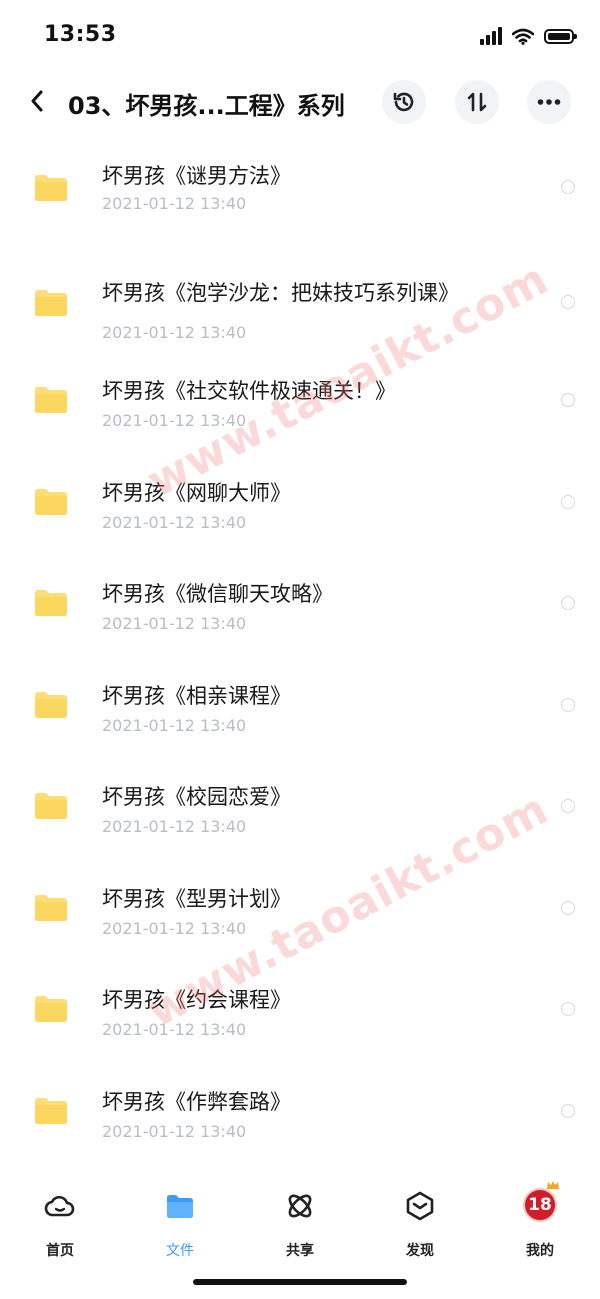 The image size is (600, 1299). Describe the element at coordinates (300, 309) in the screenshot. I see `file-row: 坏男孩《泡学沙龙：把妹技巧系列课》 2021-01-12 13:40` at that location.